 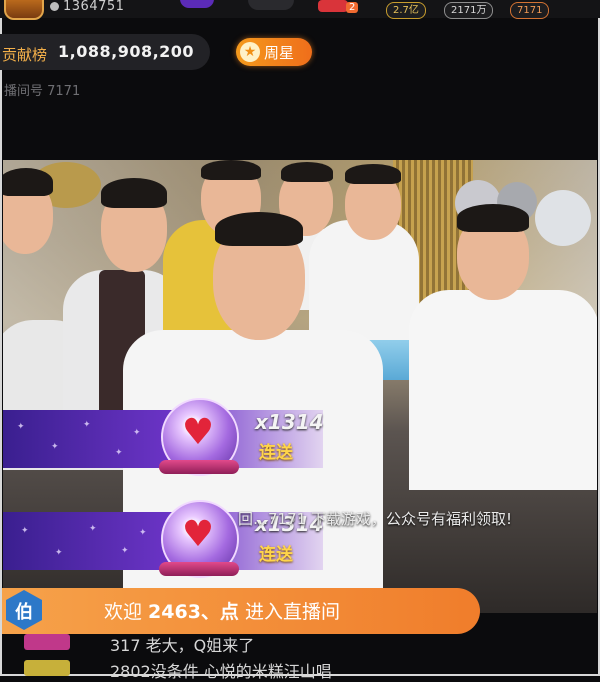 I want to click on gift-icon: 2, so click(x=341, y=8).